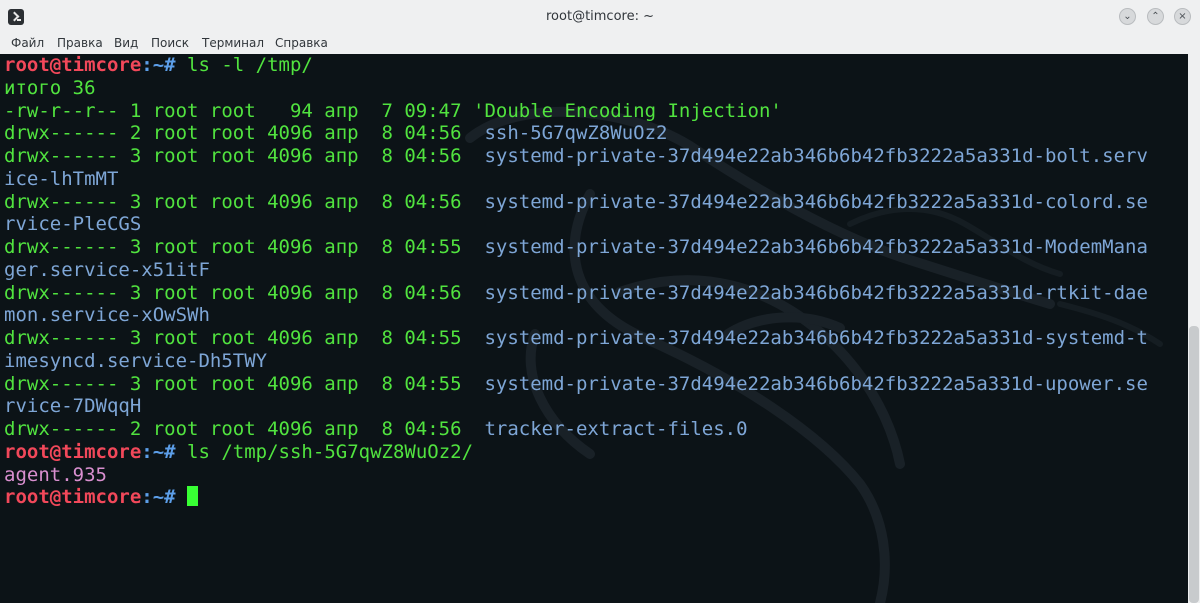 The image size is (1200, 603). I want to click on maximize-button: ⌃, so click(1155, 16).